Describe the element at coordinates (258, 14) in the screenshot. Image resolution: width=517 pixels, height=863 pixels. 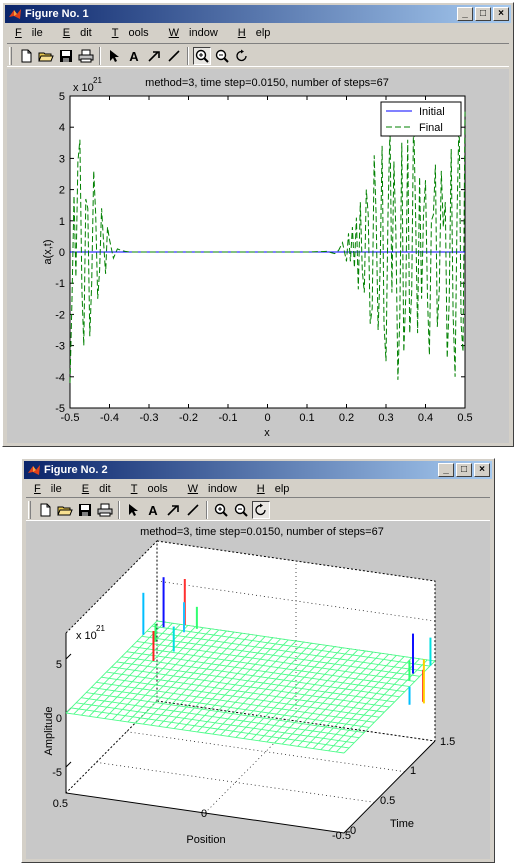
I see `title-bar: Figure No. 1 _ □ ×` at that location.